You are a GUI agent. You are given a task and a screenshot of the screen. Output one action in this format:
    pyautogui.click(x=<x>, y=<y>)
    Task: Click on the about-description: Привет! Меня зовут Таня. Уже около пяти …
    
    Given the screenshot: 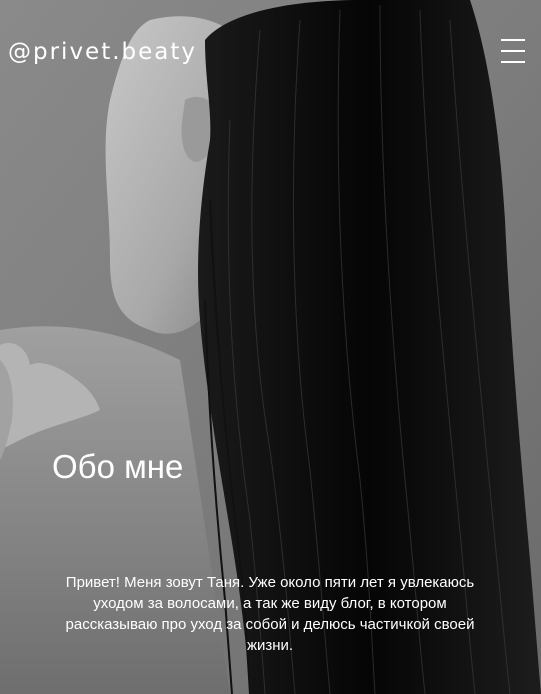 What is the action you would take?
    pyautogui.click(x=270, y=614)
    